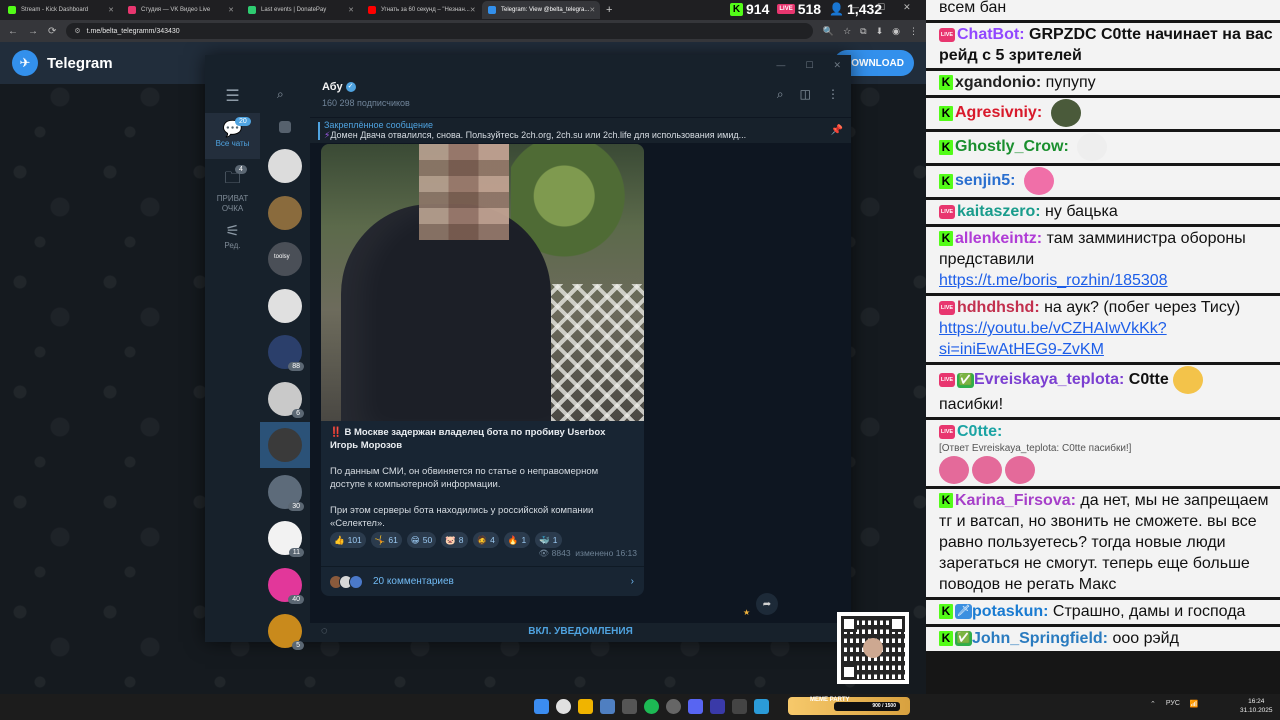 The image size is (1280, 720). I want to click on post-meta: 👁 8843 изменено 16:13, so click(587, 553).